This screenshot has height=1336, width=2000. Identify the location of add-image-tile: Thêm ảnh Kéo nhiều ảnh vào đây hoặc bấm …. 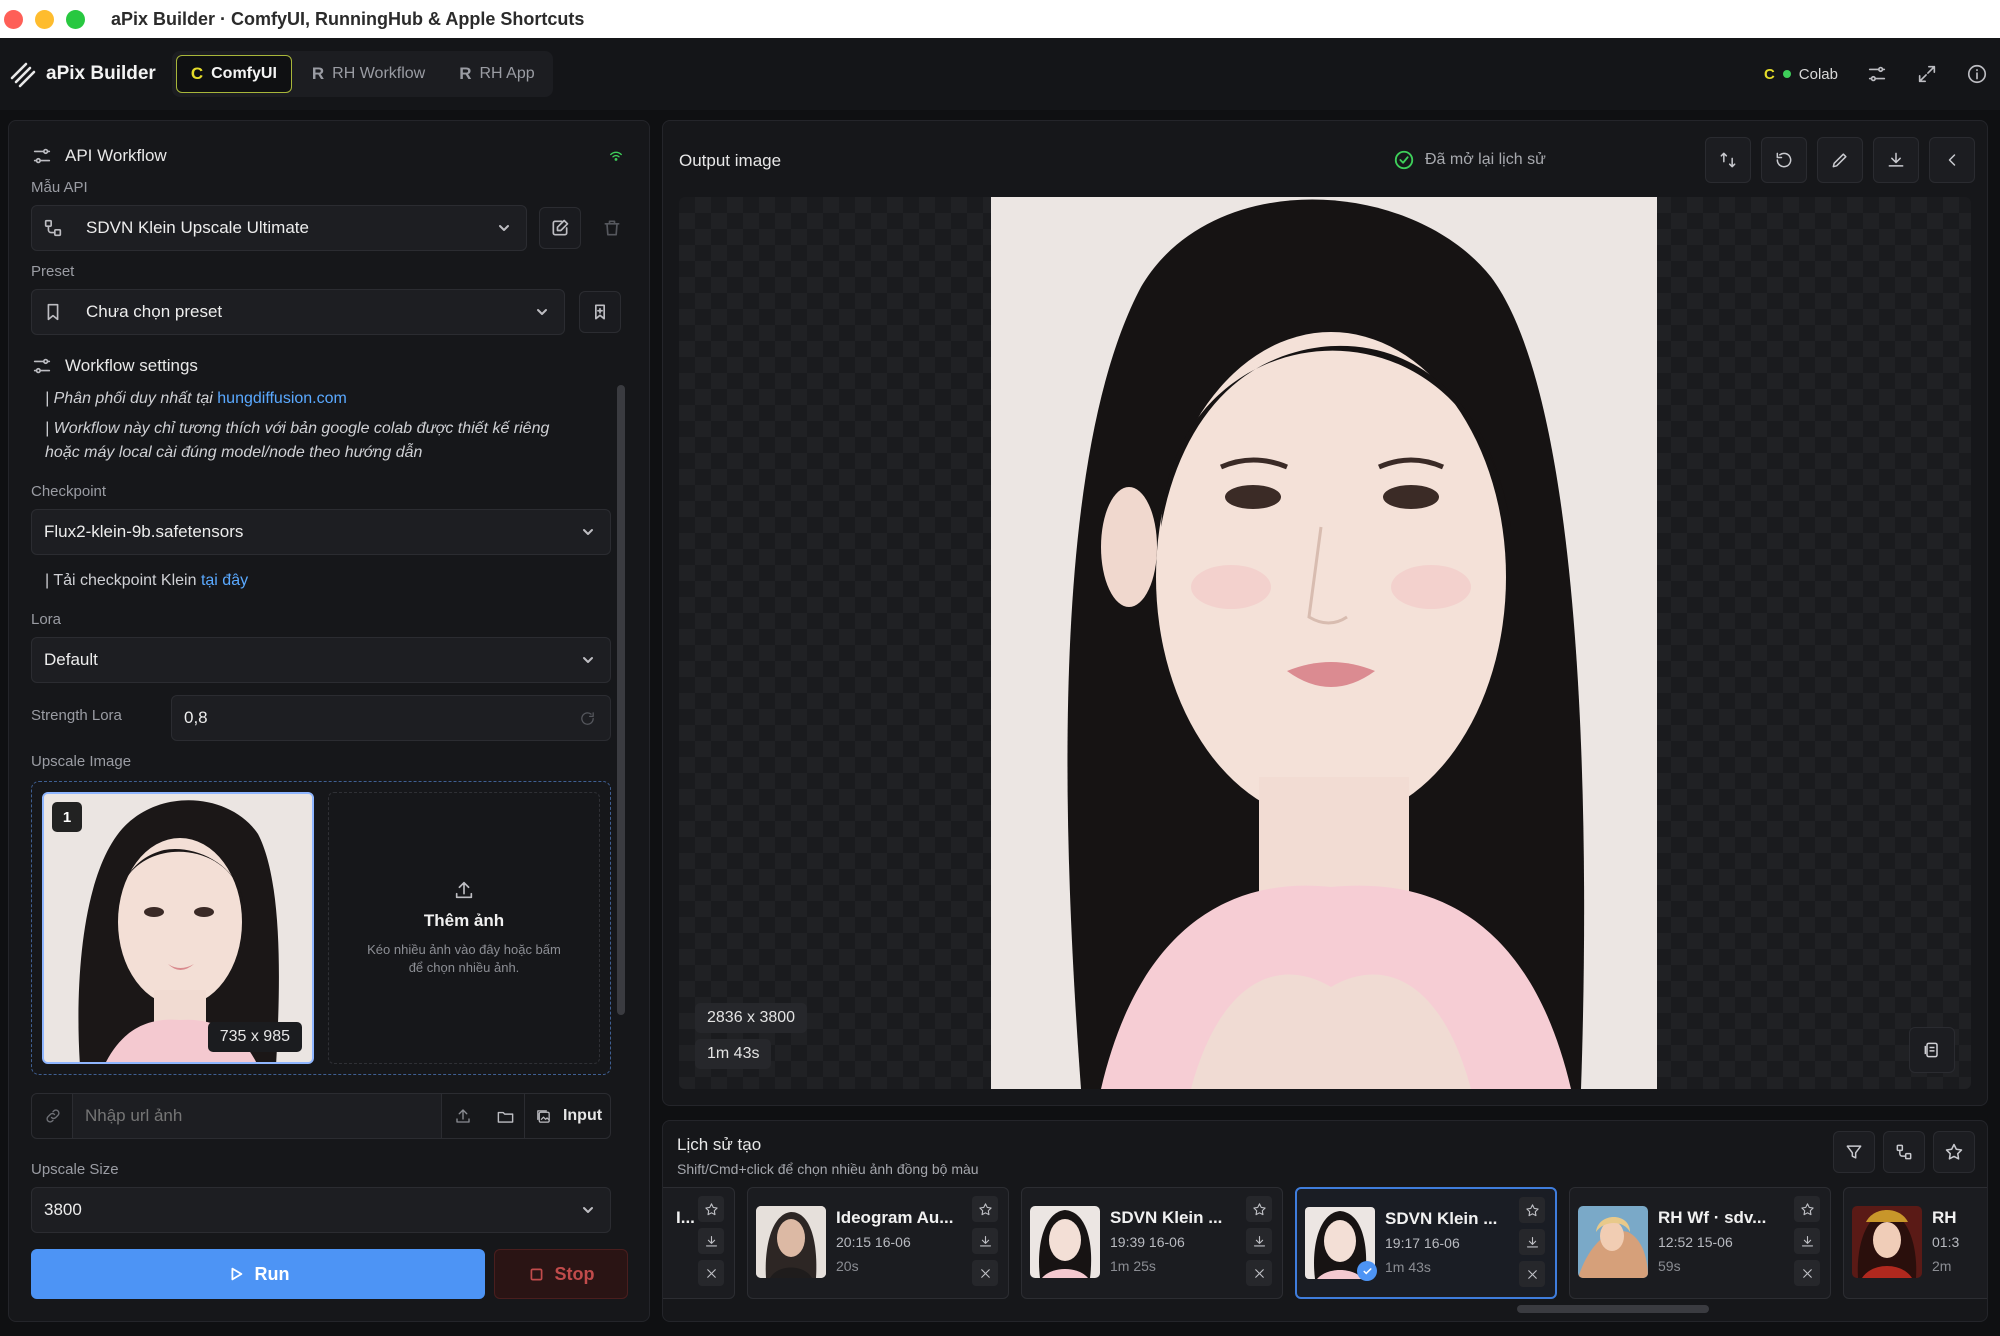
(464, 928).